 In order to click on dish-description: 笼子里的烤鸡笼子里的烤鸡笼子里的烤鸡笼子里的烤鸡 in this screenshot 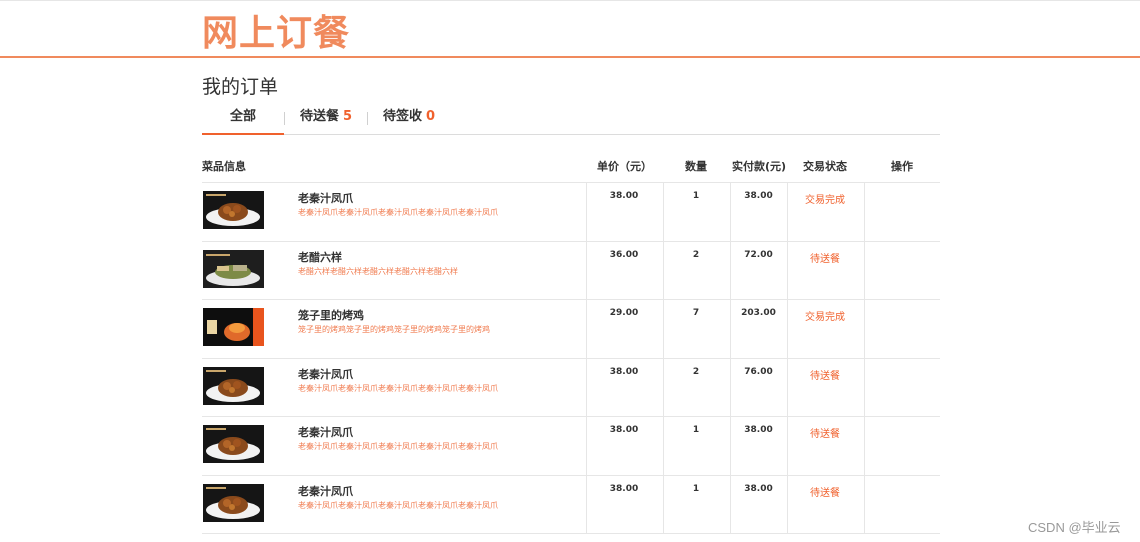, I will do `click(394, 329)`.